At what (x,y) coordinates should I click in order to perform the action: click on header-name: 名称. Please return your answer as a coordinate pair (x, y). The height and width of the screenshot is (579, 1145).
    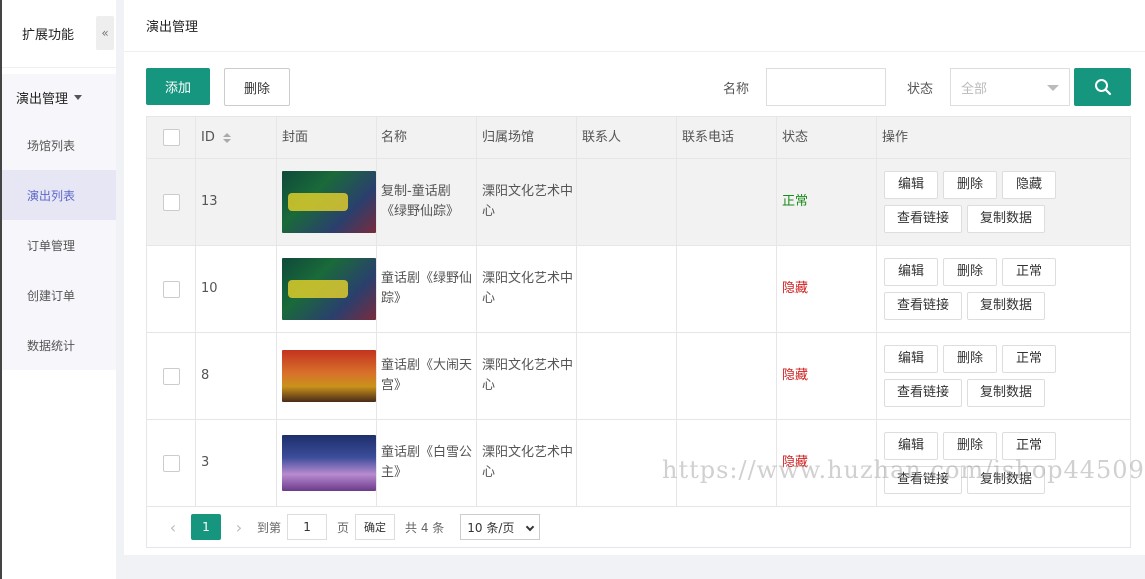
    Looking at the image, I should click on (427, 137).